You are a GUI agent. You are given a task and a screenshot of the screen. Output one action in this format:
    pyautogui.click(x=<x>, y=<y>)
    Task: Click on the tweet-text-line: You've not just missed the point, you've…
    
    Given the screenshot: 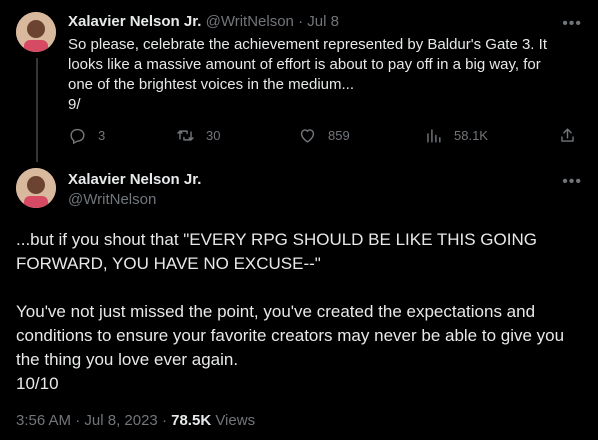 What is the action you would take?
    pyautogui.click(x=276, y=311)
    